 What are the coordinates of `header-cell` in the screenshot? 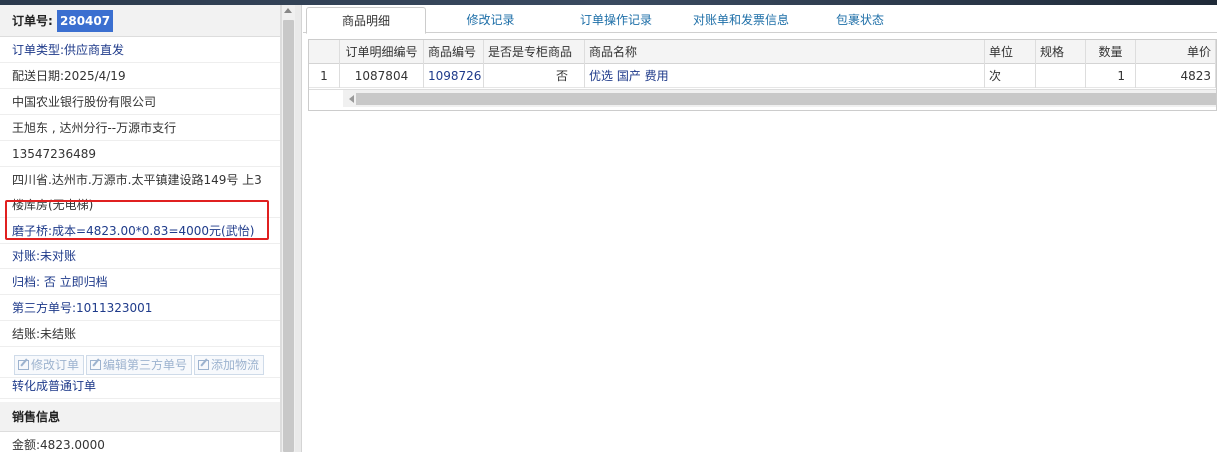 It's located at (324, 52).